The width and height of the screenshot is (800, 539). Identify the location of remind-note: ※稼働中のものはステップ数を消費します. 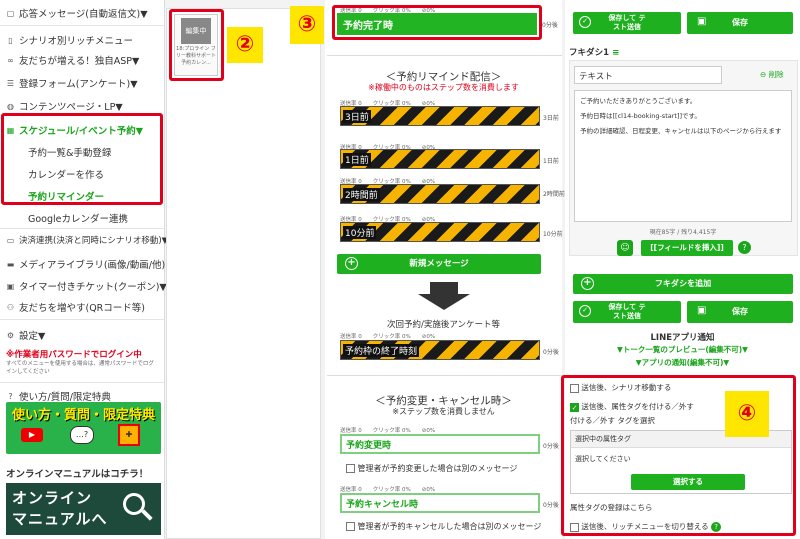
(443, 87).